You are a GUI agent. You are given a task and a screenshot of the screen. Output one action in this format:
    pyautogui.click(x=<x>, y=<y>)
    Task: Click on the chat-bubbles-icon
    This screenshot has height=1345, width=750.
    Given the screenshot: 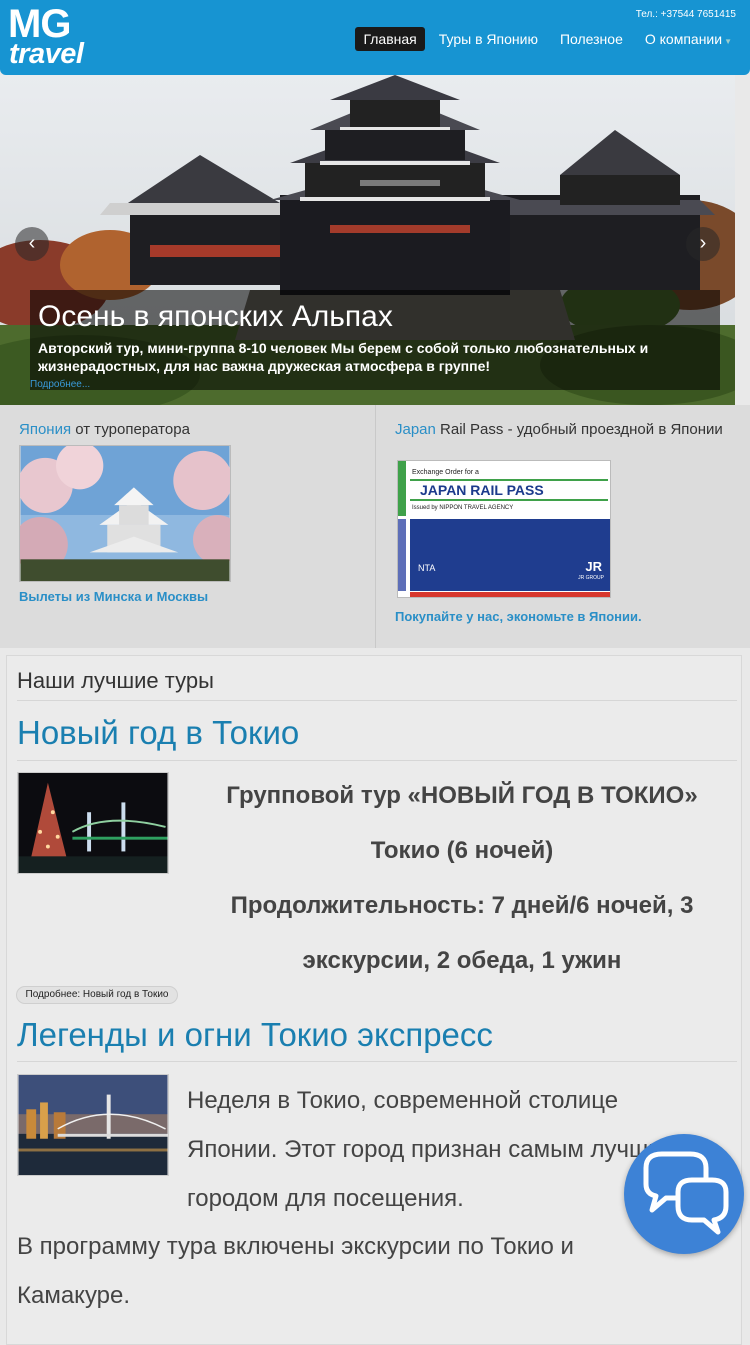 What is the action you would take?
    pyautogui.click(x=686, y=1193)
    